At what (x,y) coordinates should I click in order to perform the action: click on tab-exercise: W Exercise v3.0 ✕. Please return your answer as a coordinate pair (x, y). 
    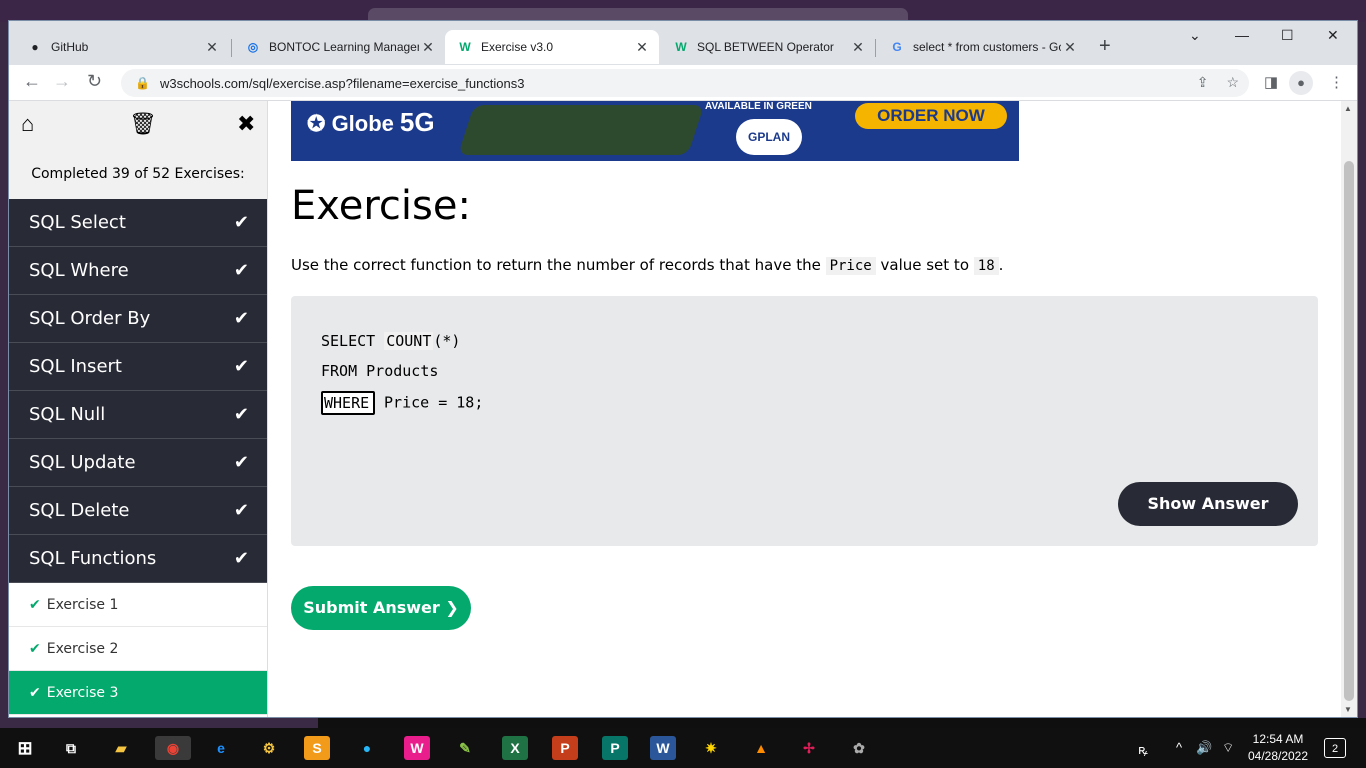
    Looking at the image, I should click on (552, 47).